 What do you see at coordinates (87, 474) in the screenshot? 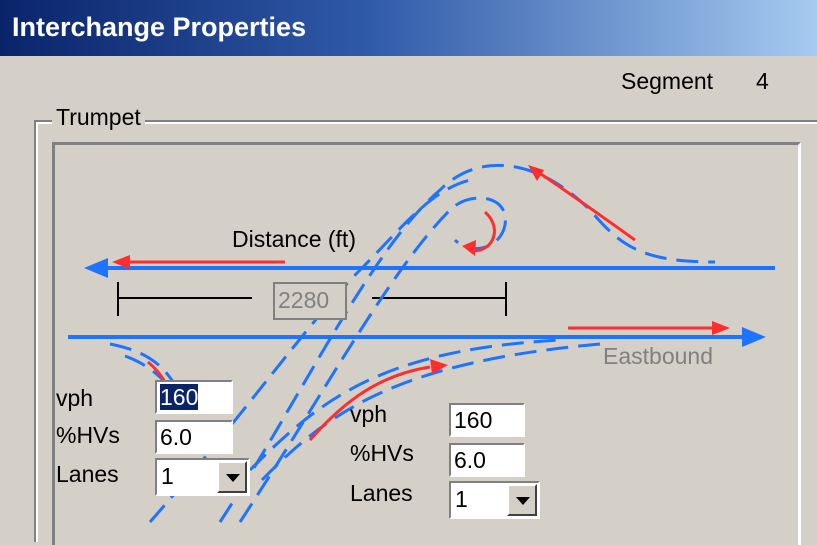
I see `left-lanes-label: Lanes` at bounding box center [87, 474].